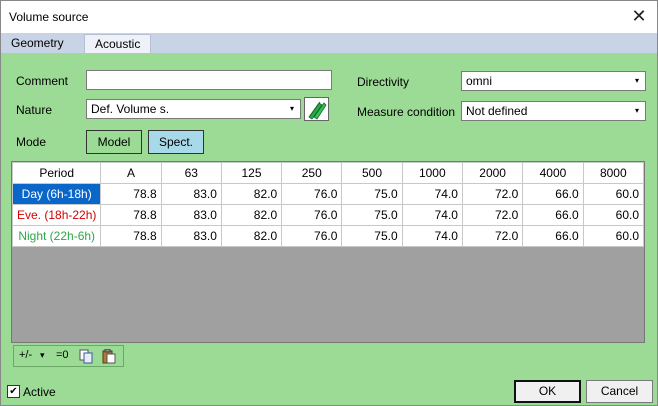  Describe the element at coordinates (251, 173) in the screenshot. I see `column-header: 125` at that location.